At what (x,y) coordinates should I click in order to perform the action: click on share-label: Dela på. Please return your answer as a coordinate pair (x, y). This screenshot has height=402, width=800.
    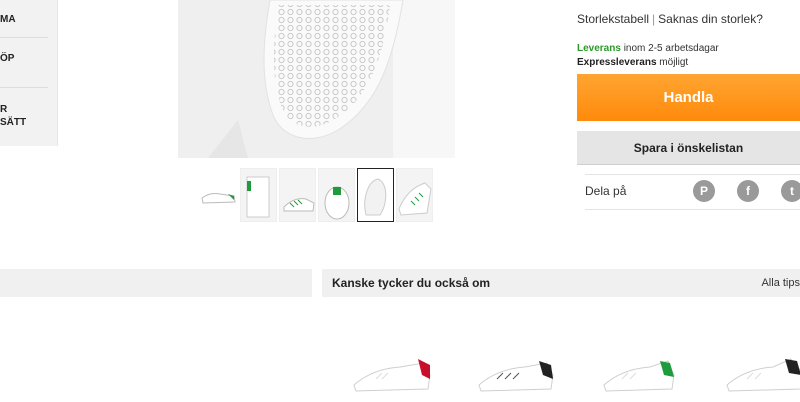
    Looking at the image, I should click on (606, 191).